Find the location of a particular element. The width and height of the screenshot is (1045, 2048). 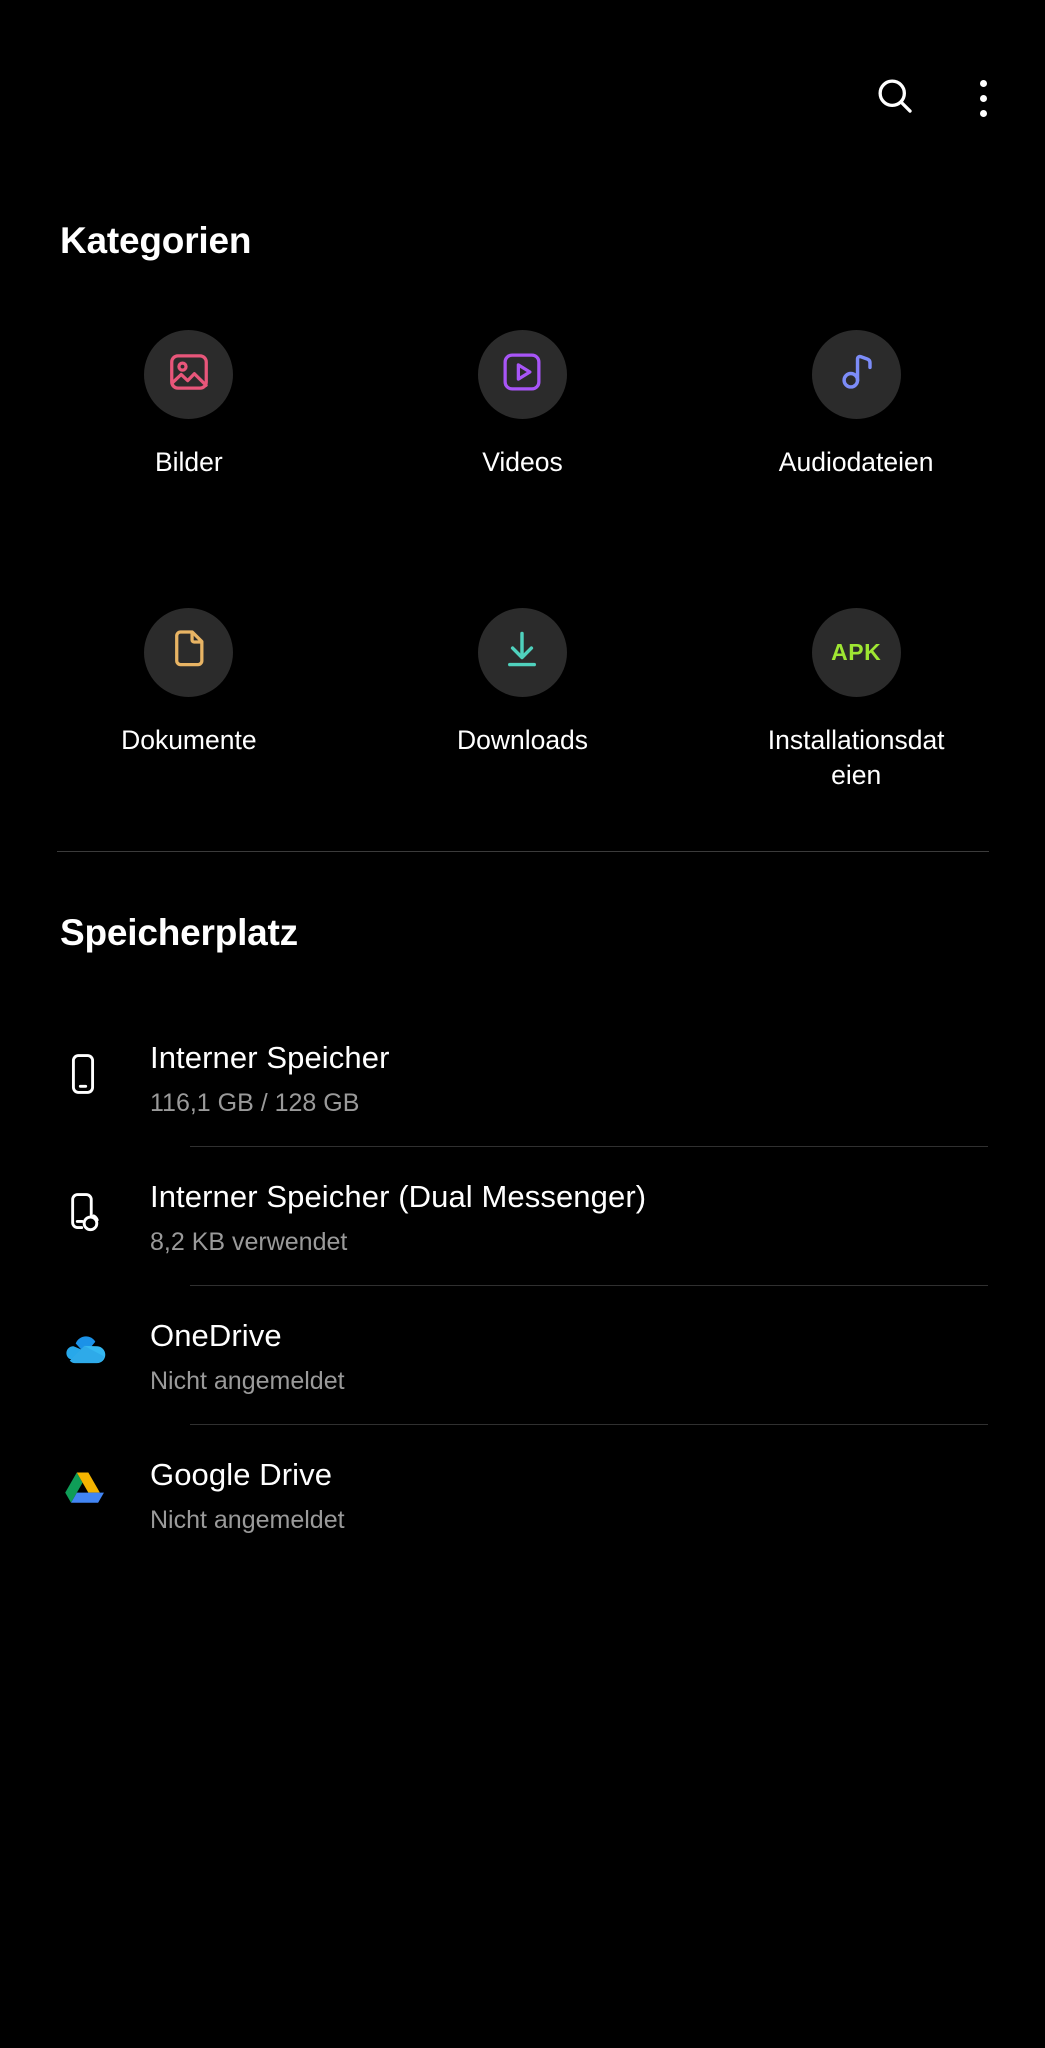

more-options-button is located at coordinates (983, 98).